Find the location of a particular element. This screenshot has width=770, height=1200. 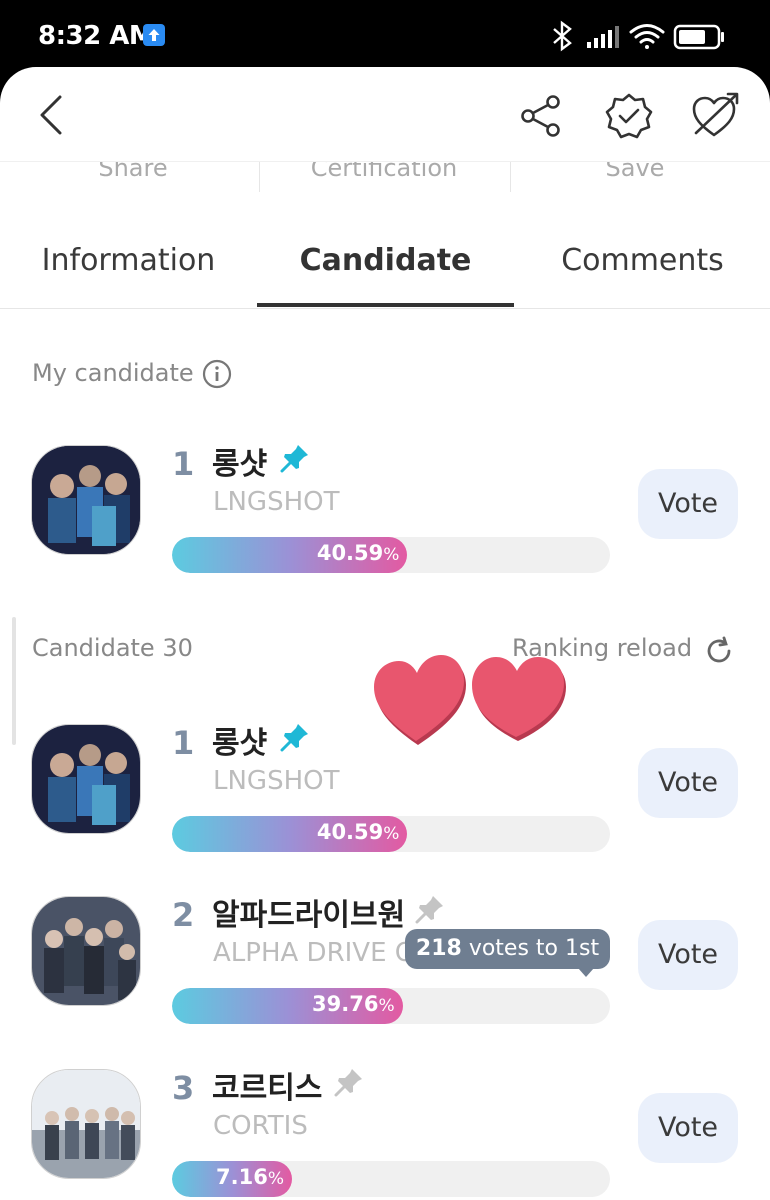

tab-comments: Comments is located at coordinates (642, 260).